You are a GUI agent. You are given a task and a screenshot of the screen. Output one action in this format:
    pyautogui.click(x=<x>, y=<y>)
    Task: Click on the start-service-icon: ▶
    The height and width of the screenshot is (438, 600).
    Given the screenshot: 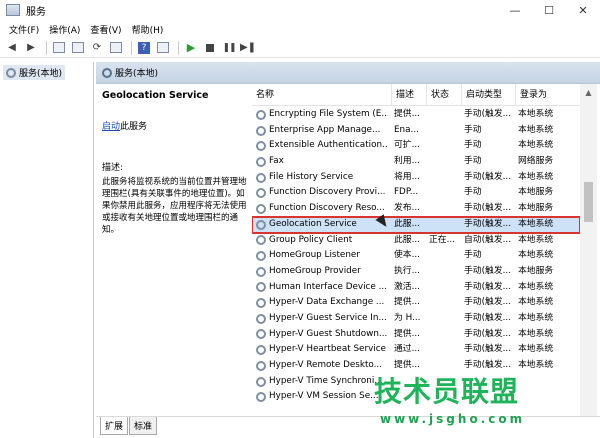 What is the action you would take?
    pyautogui.click(x=191, y=48)
    